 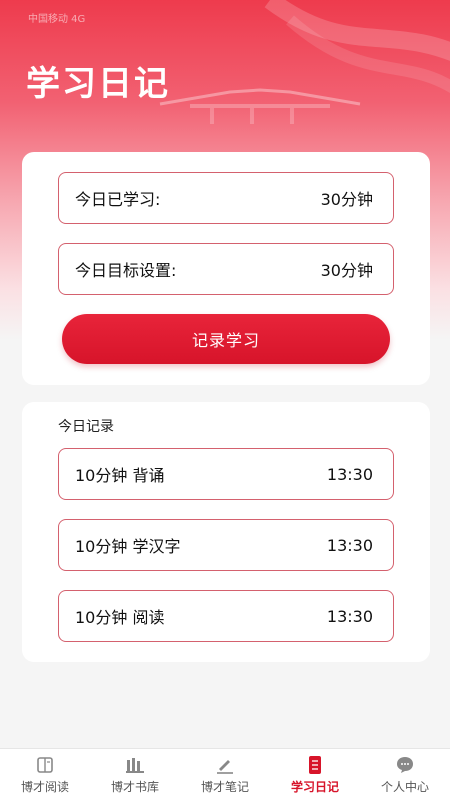 I want to click on notebook-icon, so click(x=315, y=765).